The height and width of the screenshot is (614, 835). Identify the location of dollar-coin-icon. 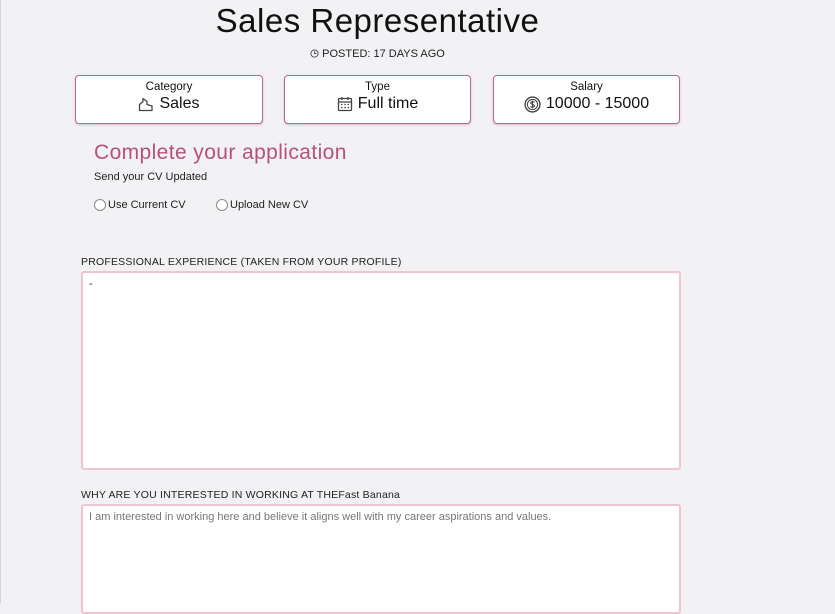
(532, 104).